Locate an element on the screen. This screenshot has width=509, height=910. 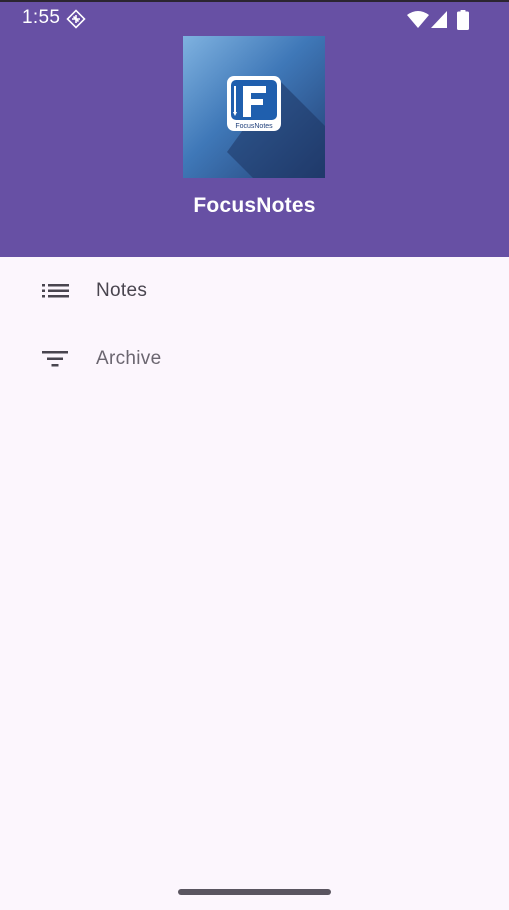
nav-item-notes: Notes is located at coordinates (254, 291).